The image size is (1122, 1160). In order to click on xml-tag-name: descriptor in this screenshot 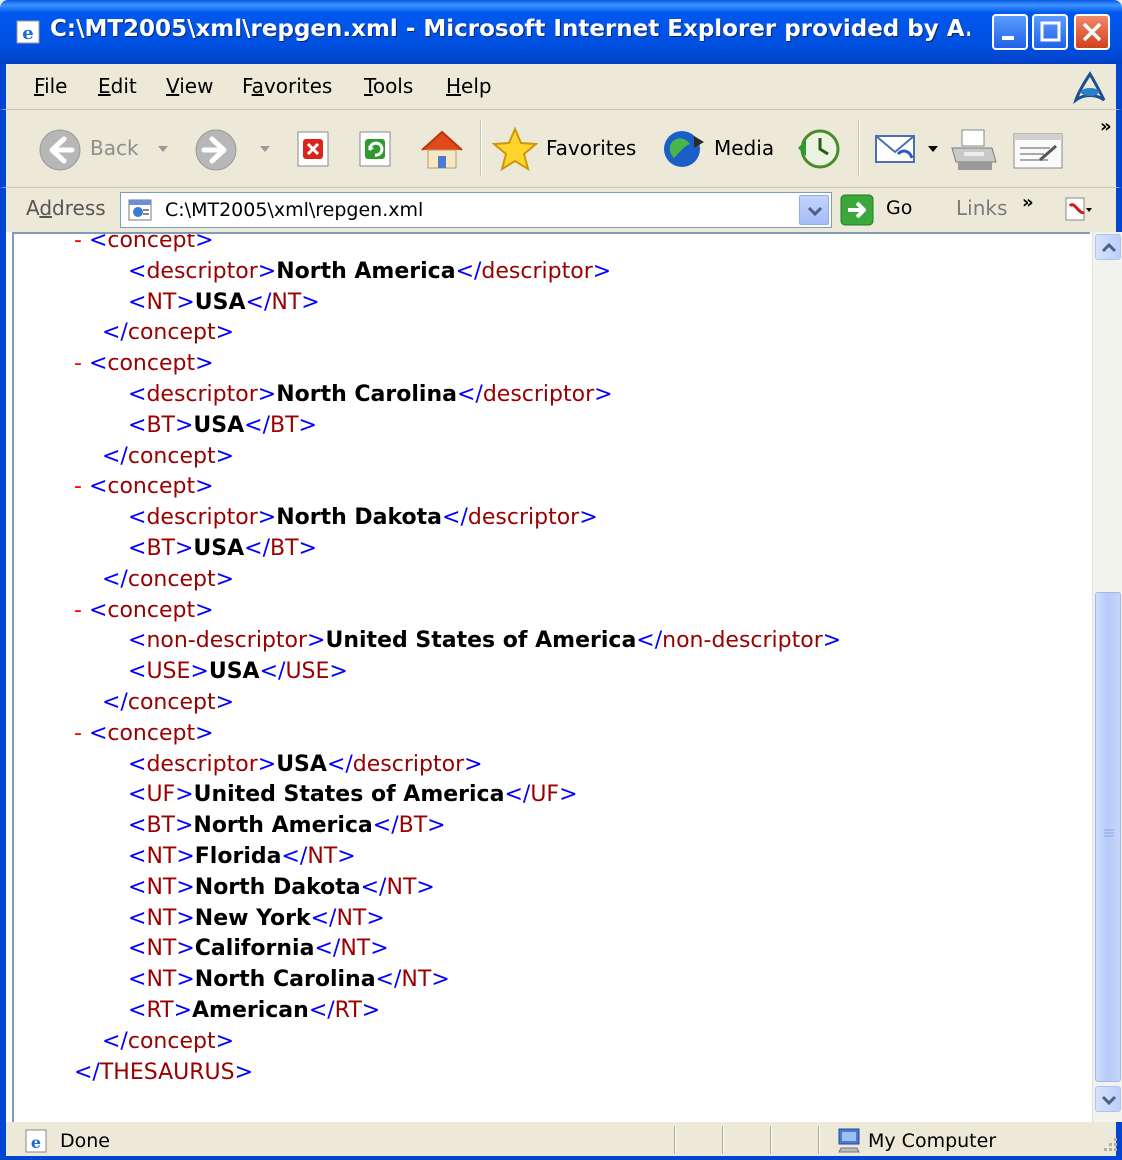, I will do `click(537, 271)`.